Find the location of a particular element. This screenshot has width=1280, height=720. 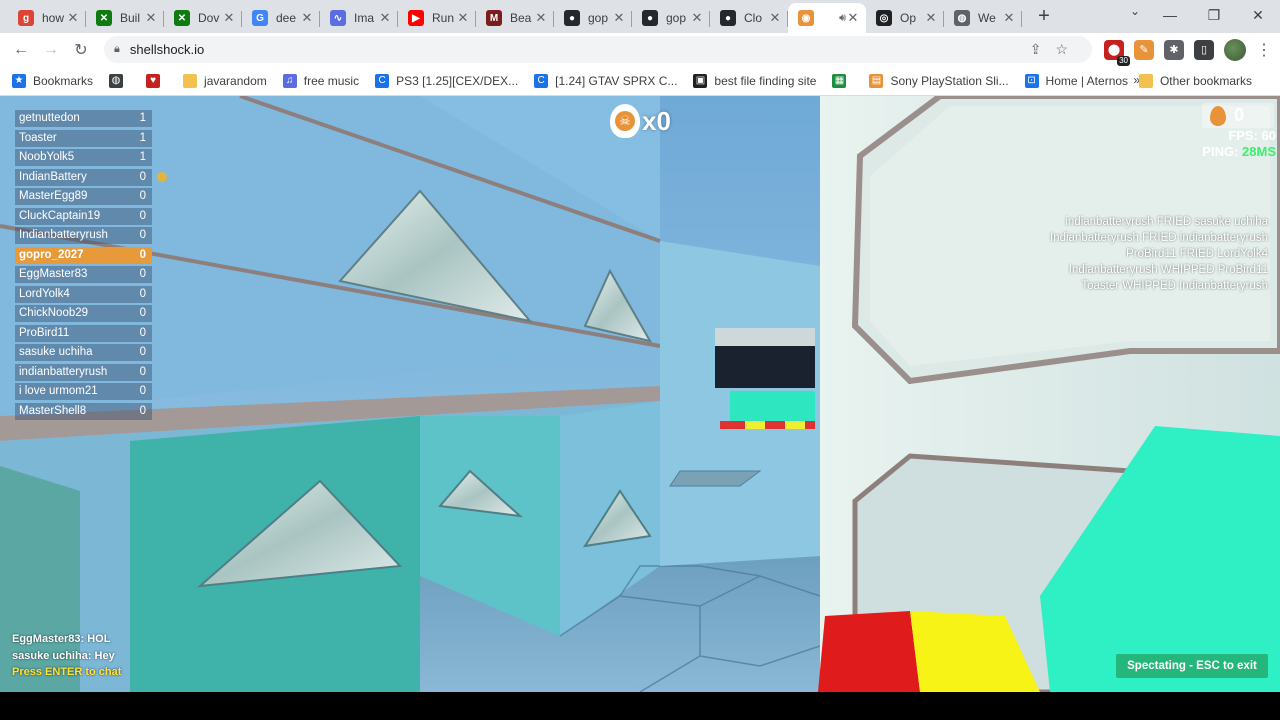

tab-favicon-icon: ◍ is located at coordinates (962, 18).